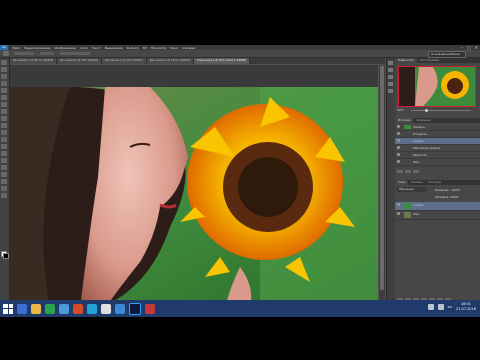  I want to click on menu-help: Справка, so click(188, 48).